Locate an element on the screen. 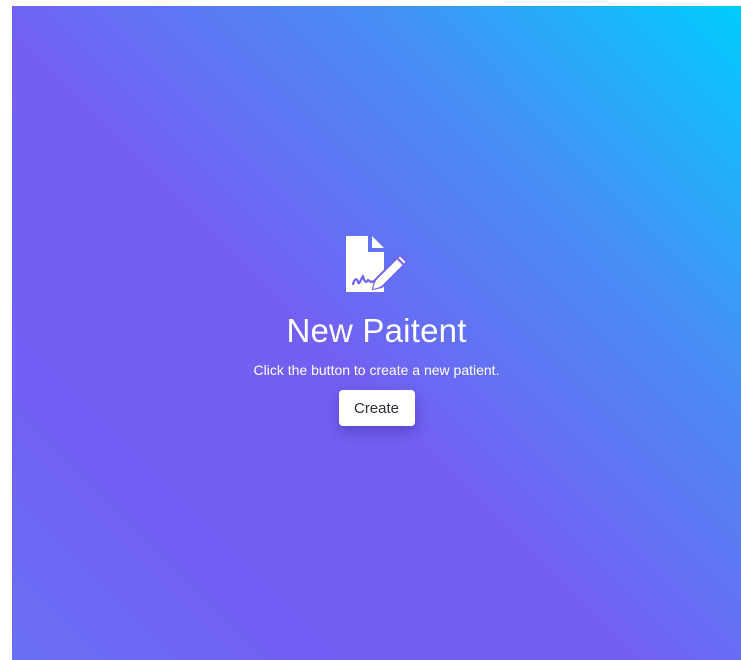 This screenshot has height=660, width=741. page-title: New Paitent is located at coordinates (376, 330).